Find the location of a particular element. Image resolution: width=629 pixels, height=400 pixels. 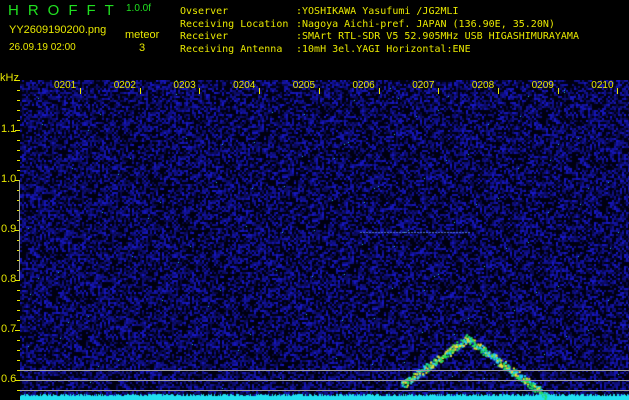

time-label: 0202 is located at coordinates (124, 85).